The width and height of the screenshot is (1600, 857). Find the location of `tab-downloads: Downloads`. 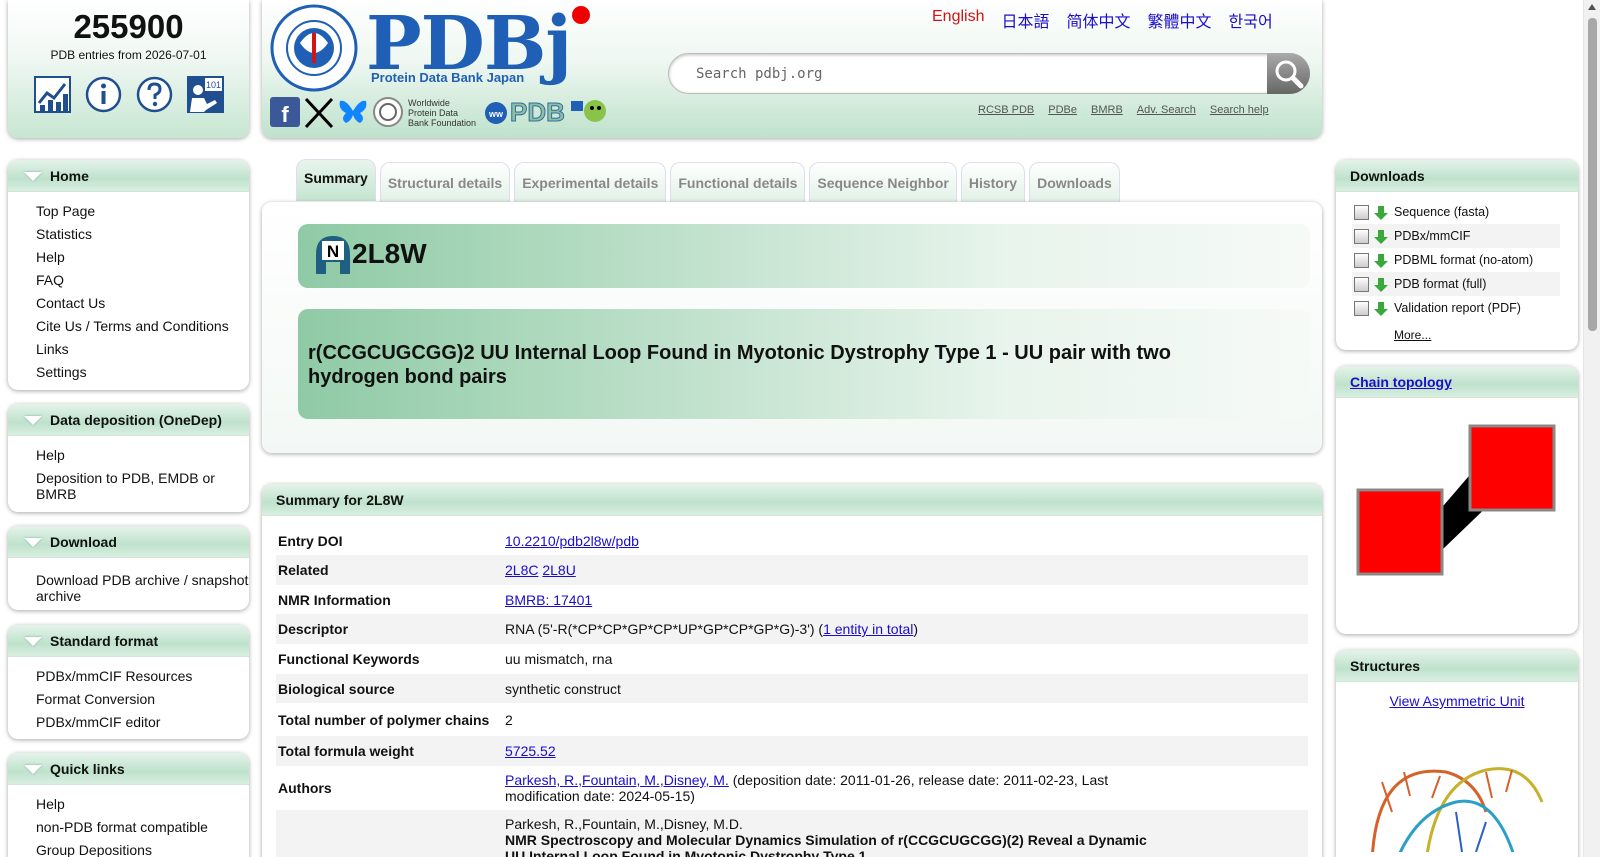

tab-downloads: Downloads is located at coordinates (1074, 182).